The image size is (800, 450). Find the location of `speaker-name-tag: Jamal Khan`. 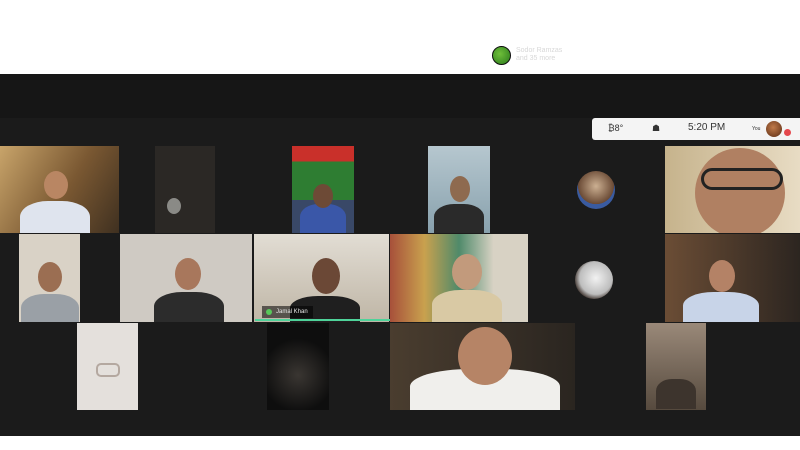

speaker-name-tag: Jamal Khan is located at coordinates (287, 312).